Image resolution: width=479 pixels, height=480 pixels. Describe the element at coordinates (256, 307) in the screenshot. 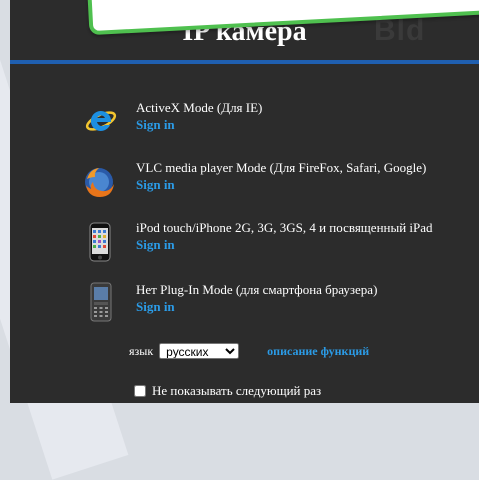

I see `sign-in-link-no-plugin: Sign in` at that location.